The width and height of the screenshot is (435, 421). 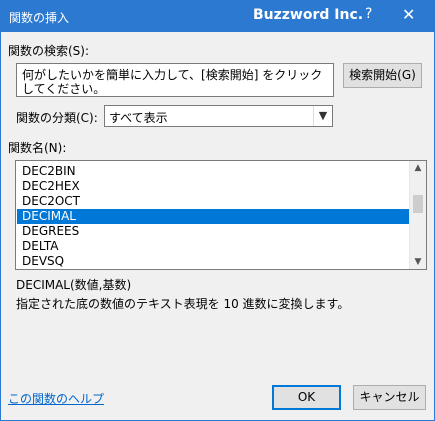 What do you see at coordinates (215, 261) in the screenshot?
I see `list-item: DEVSQ` at bounding box center [215, 261].